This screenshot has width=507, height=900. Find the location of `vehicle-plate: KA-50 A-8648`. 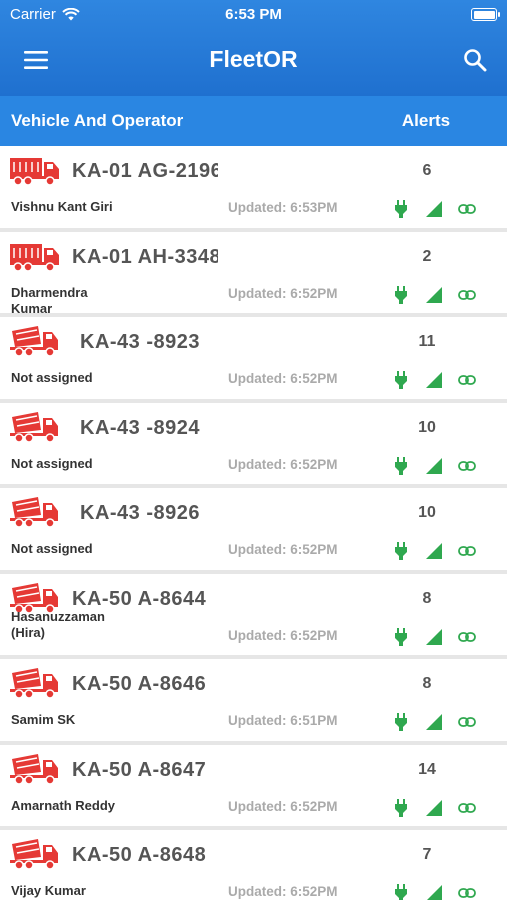

vehicle-plate: KA-50 A-8648 is located at coordinates (139, 855).